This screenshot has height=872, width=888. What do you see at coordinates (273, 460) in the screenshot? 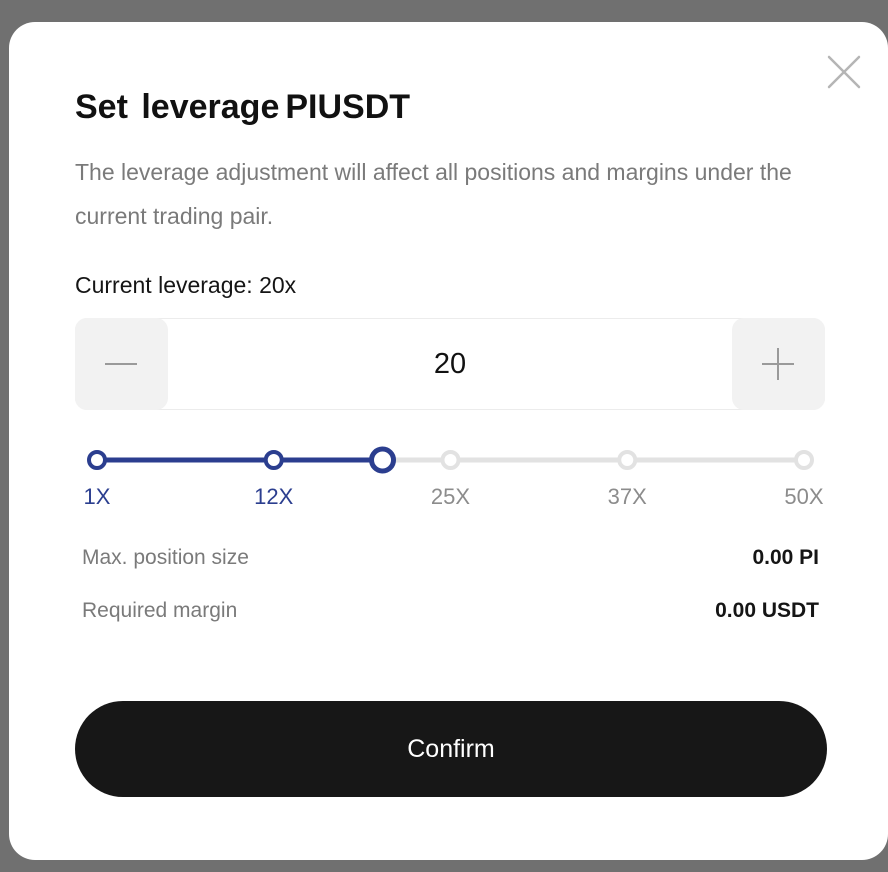
I see `slider-tick-12x` at bounding box center [273, 460].